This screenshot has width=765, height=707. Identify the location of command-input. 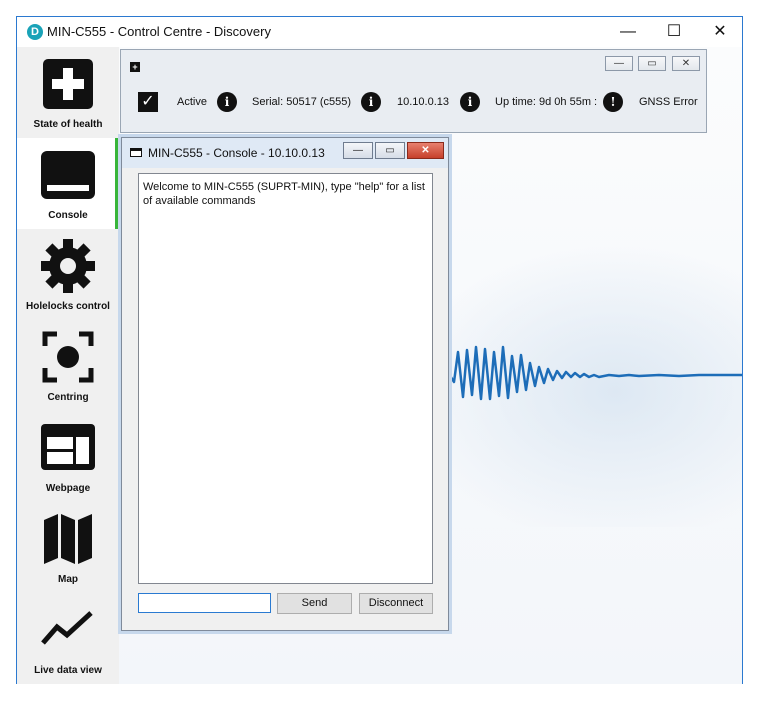
(204, 603).